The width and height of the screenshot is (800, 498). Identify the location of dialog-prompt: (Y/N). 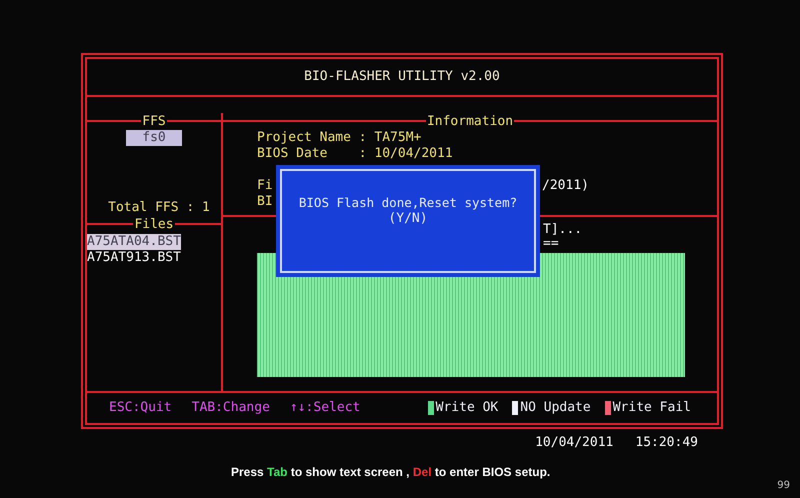
(408, 219).